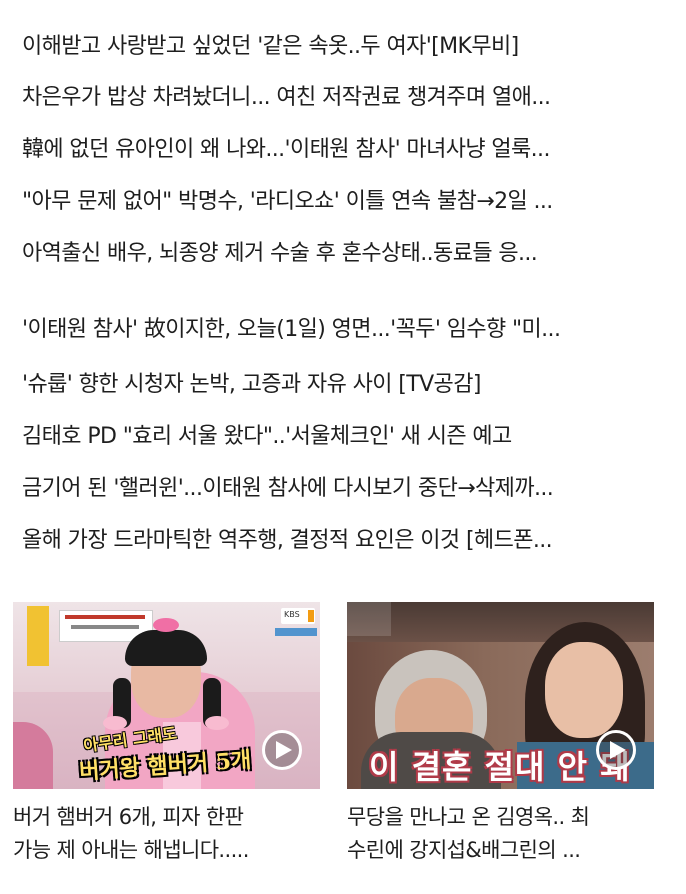  Describe the element at coordinates (468, 817) in the screenshot. I see `video-caption-line: 무당을 만나고 온 김영옥.. 최` at that location.